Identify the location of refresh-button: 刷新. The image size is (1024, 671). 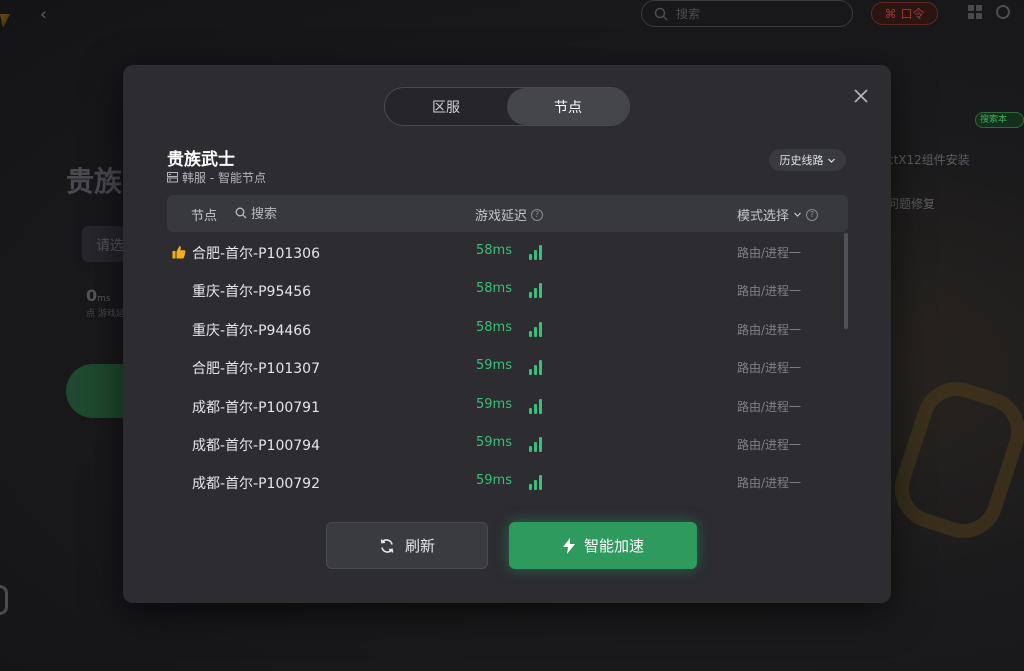
(407, 545).